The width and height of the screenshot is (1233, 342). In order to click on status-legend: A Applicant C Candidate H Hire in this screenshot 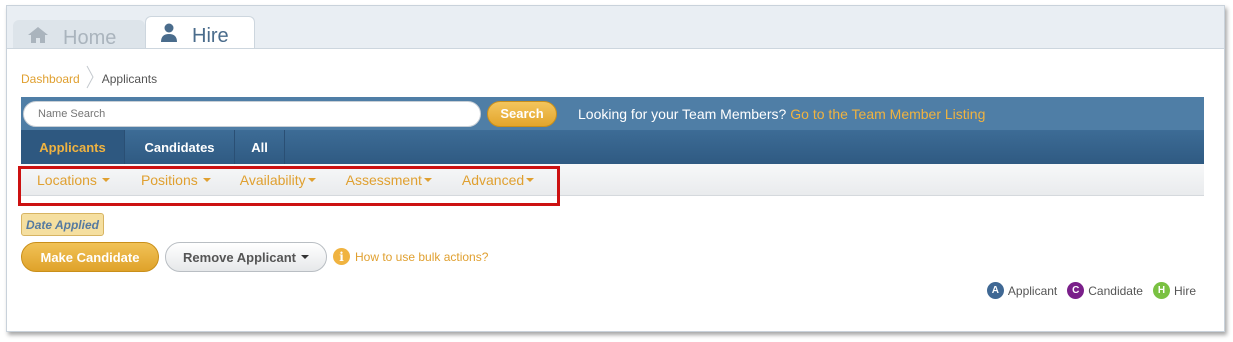, I will do `click(1086, 290)`.